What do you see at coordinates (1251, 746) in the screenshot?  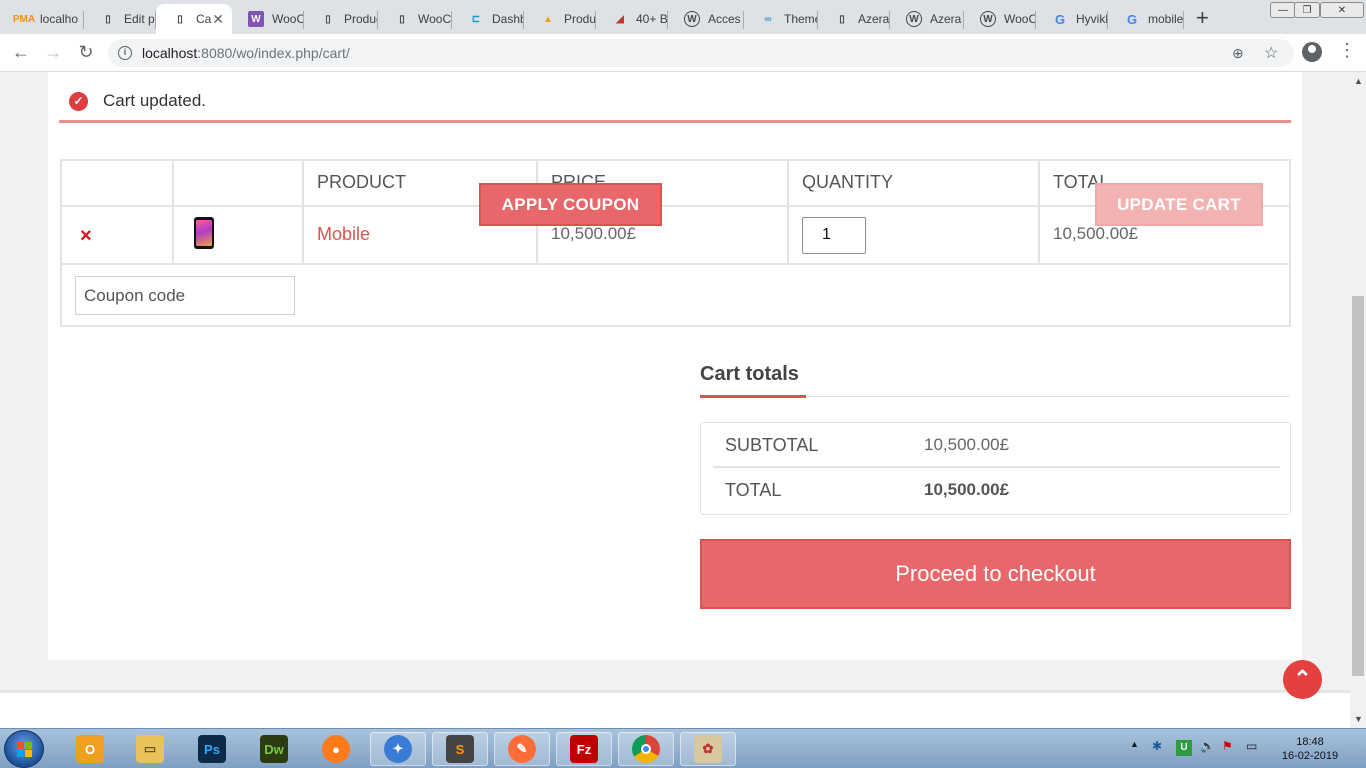 I see `network-icon: ▭` at bounding box center [1251, 746].